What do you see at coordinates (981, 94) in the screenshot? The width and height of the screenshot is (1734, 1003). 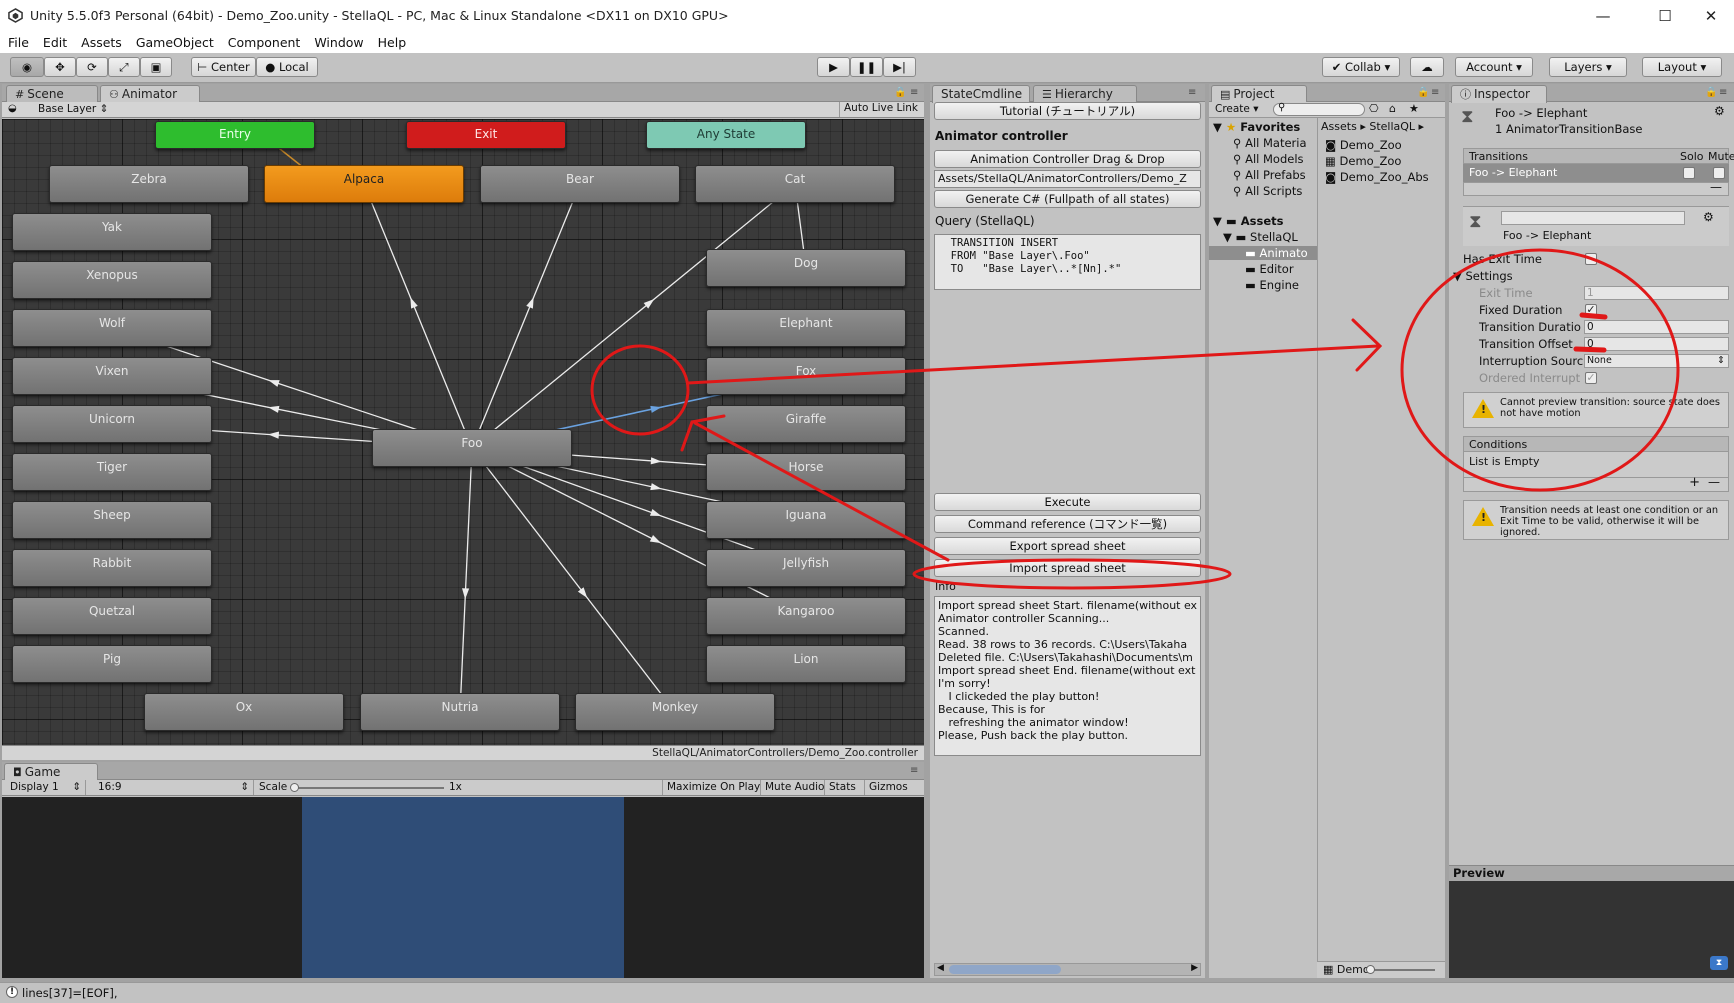 I see `tab-statecmdline: StateCmdline` at bounding box center [981, 94].